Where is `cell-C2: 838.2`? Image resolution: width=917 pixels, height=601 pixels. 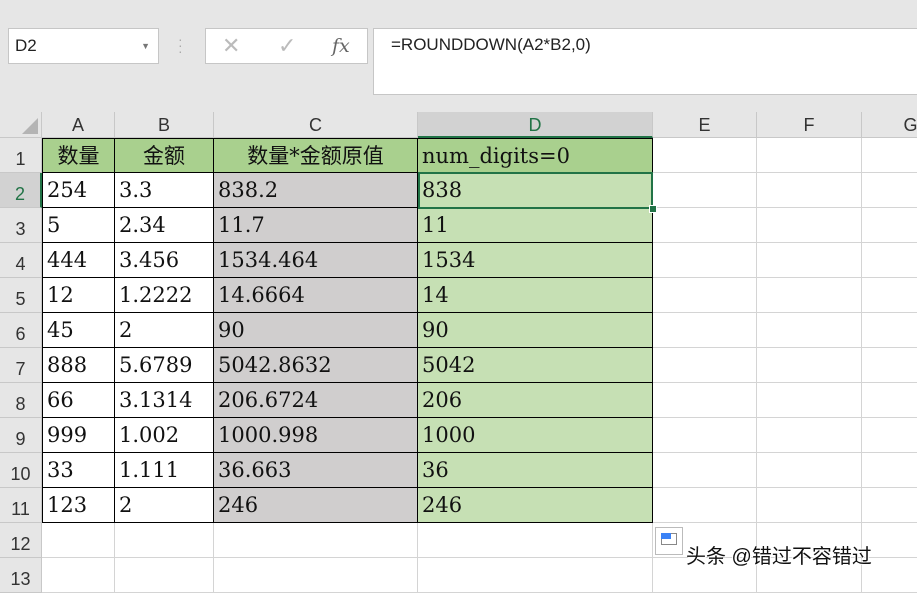 cell-C2: 838.2 is located at coordinates (316, 190).